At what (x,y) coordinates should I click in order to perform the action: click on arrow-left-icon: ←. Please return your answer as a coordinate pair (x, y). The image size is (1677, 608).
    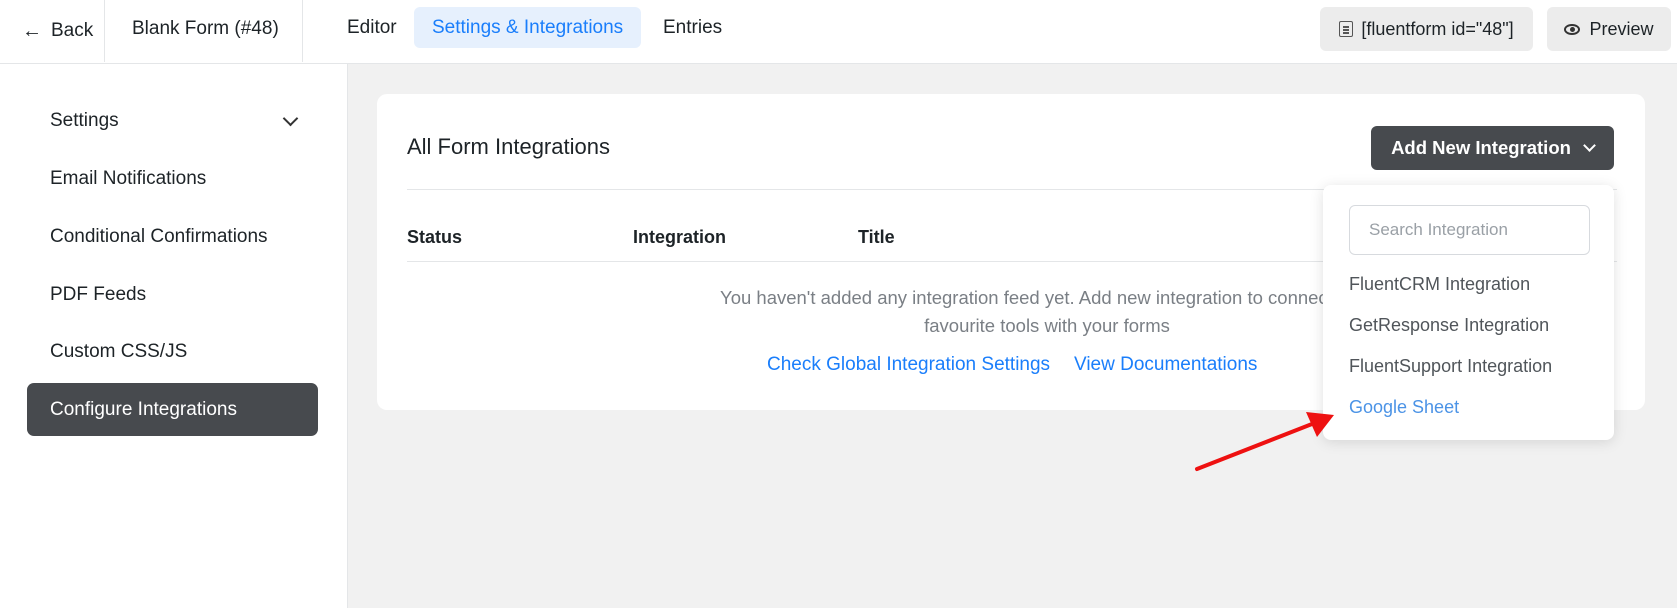
    Looking at the image, I should click on (32, 30).